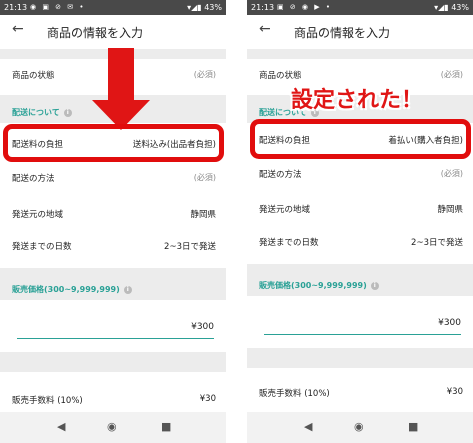 The width and height of the screenshot is (473, 443). What do you see at coordinates (360, 7) in the screenshot?
I see `status-bar: 21:13 ▣ ⊘ ◉ ▶ • ▾◢▮ 43%` at bounding box center [360, 7].